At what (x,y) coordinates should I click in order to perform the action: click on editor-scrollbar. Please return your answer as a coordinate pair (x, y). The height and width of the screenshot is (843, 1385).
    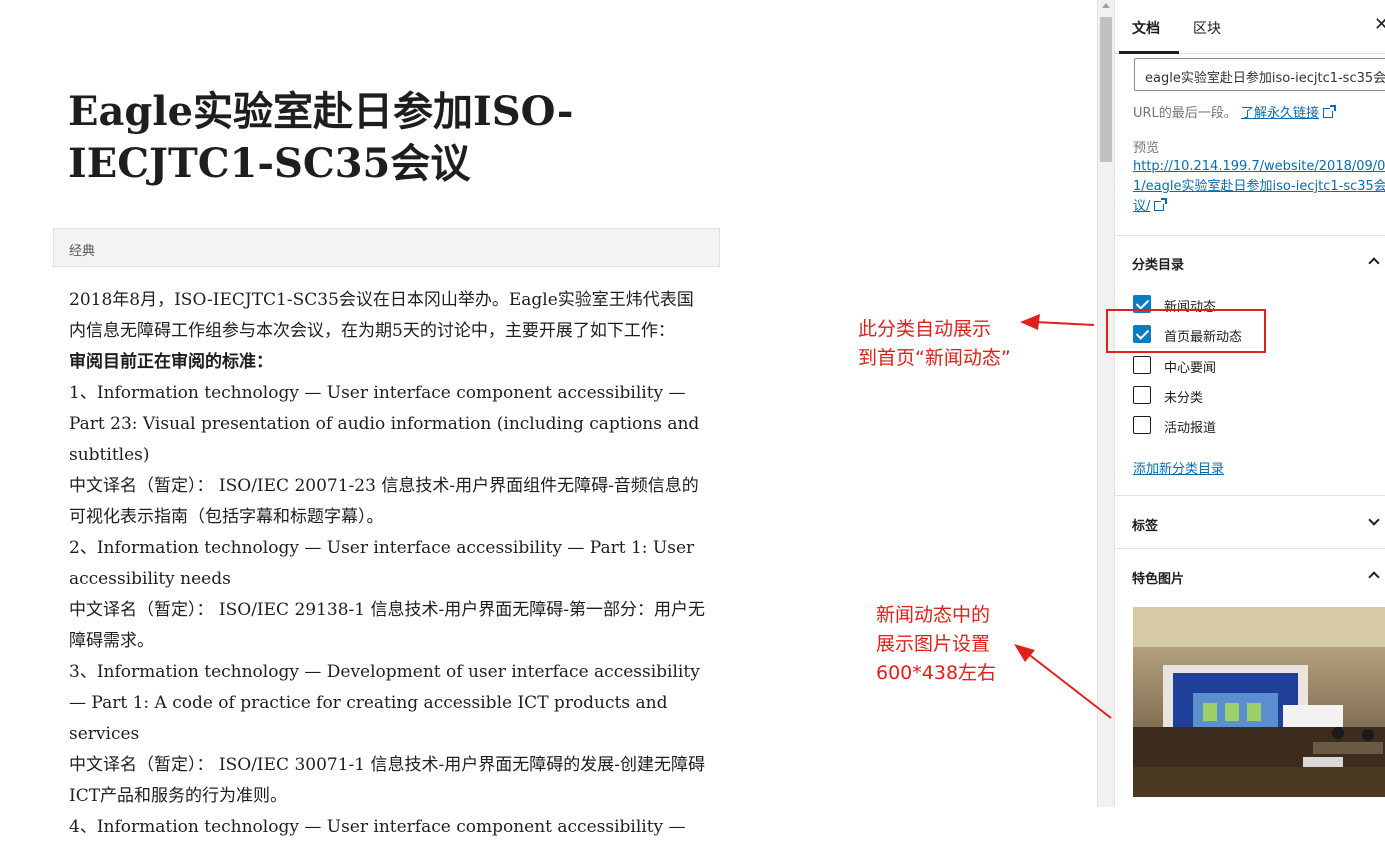
    Looking at the image, I should click on (1105, 403).